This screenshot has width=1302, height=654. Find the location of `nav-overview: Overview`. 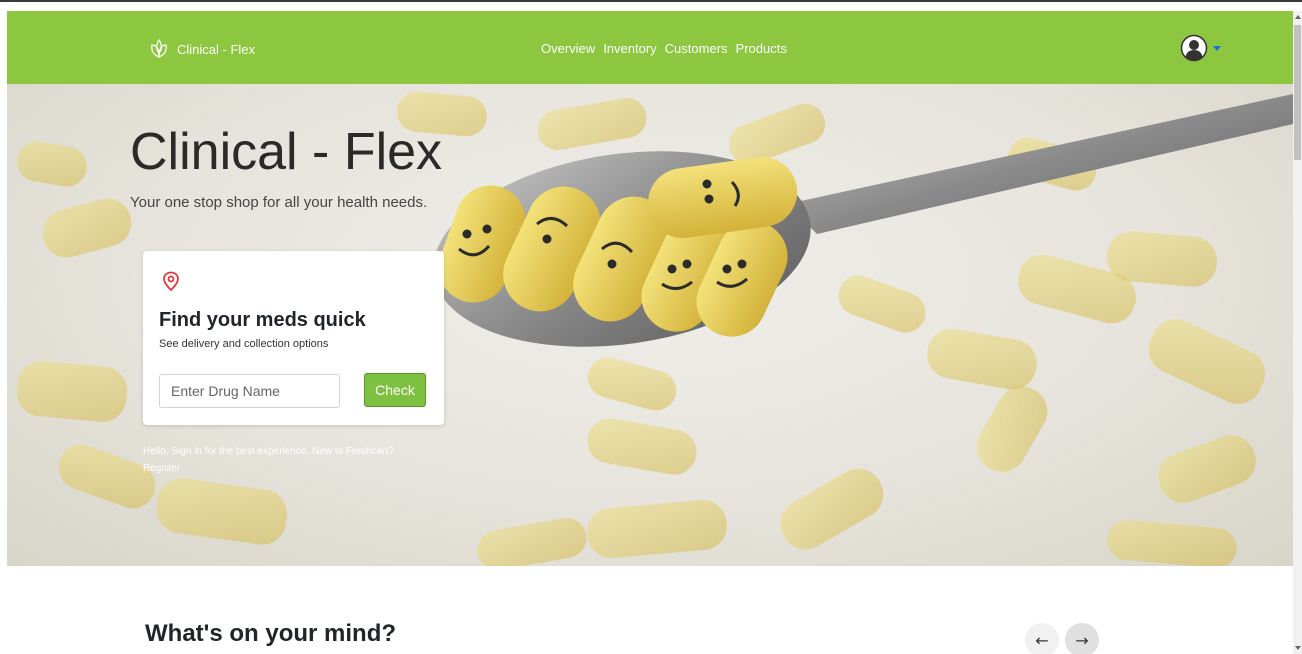

nav-overview: Overview is located at coordinates (568, 48).